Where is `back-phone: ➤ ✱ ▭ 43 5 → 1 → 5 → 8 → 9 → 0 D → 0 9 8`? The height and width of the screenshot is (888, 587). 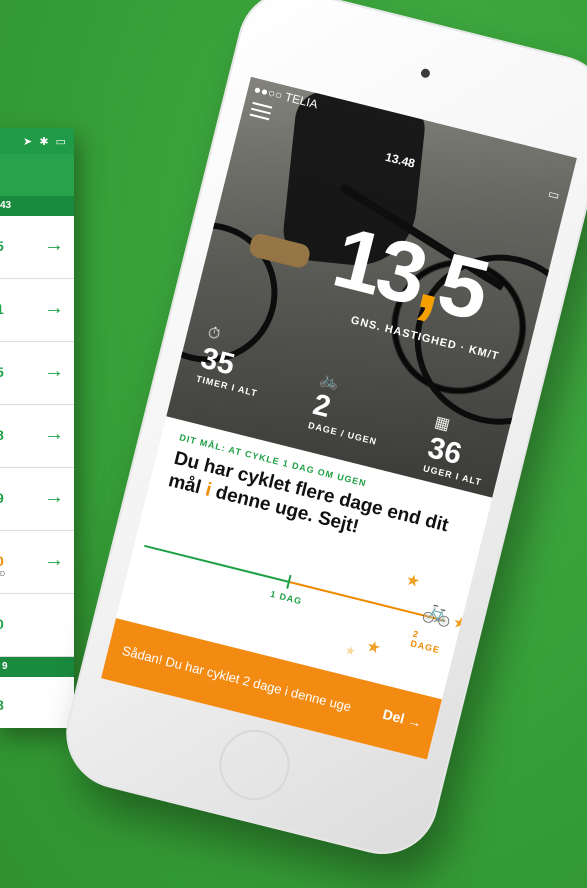 back-phone: ➤ ✱ ▭ 43 5 → 1 → 5 → 8 → 9 → 0 D → 0 9 8 is located at coordinates (37, 428).